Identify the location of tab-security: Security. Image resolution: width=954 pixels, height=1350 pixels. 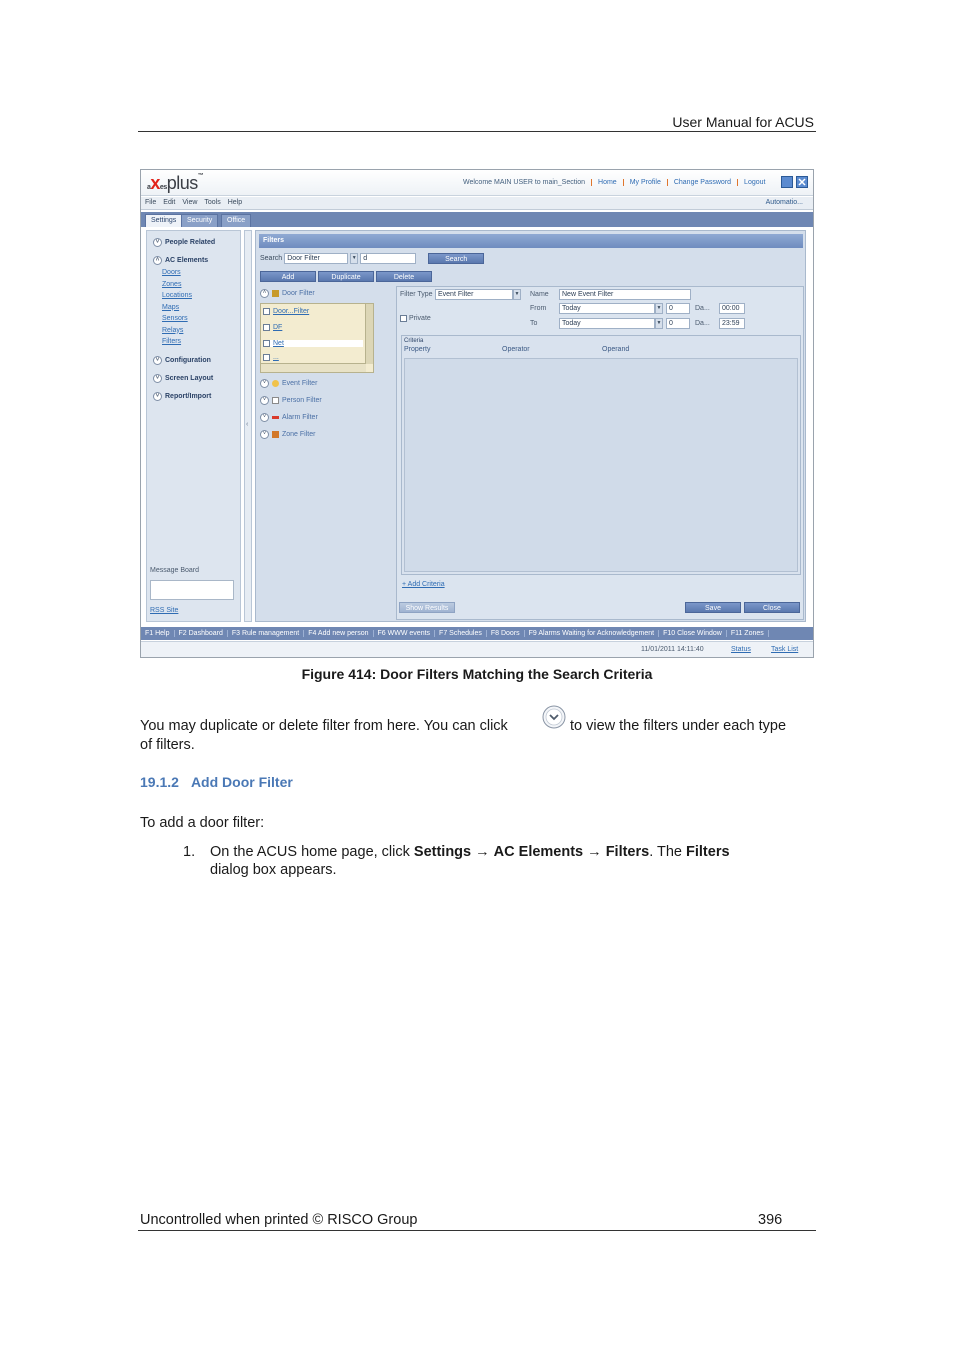
(200, 220).